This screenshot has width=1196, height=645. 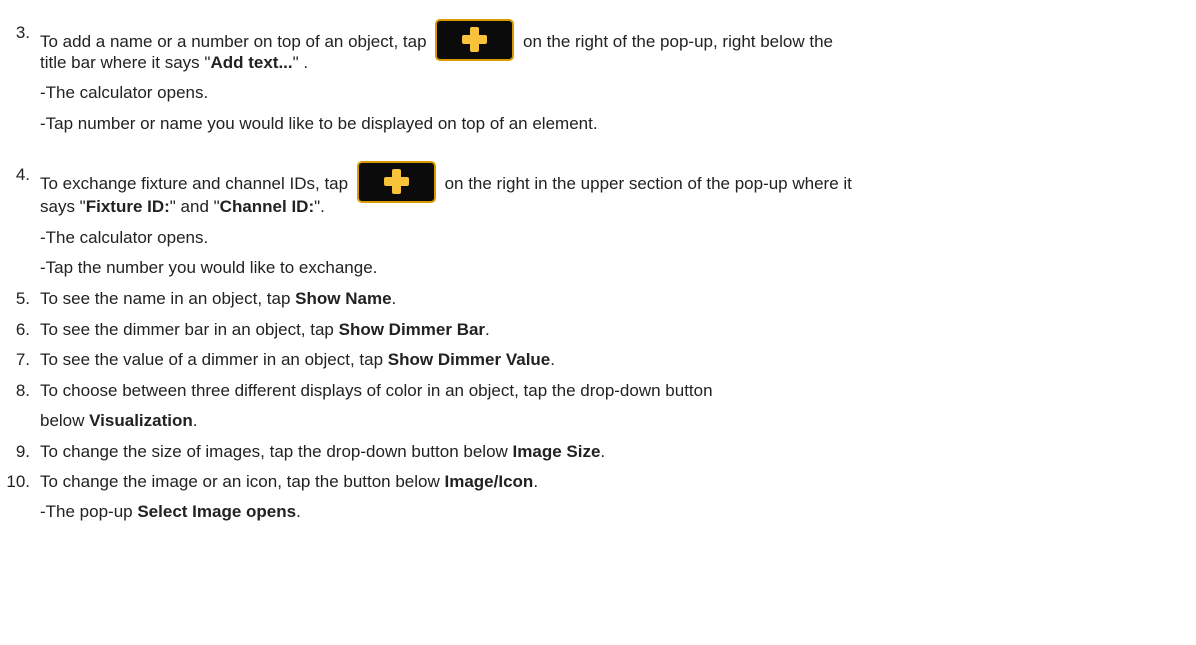 I want to click on step-text: says ", so click(x=63, y=206).